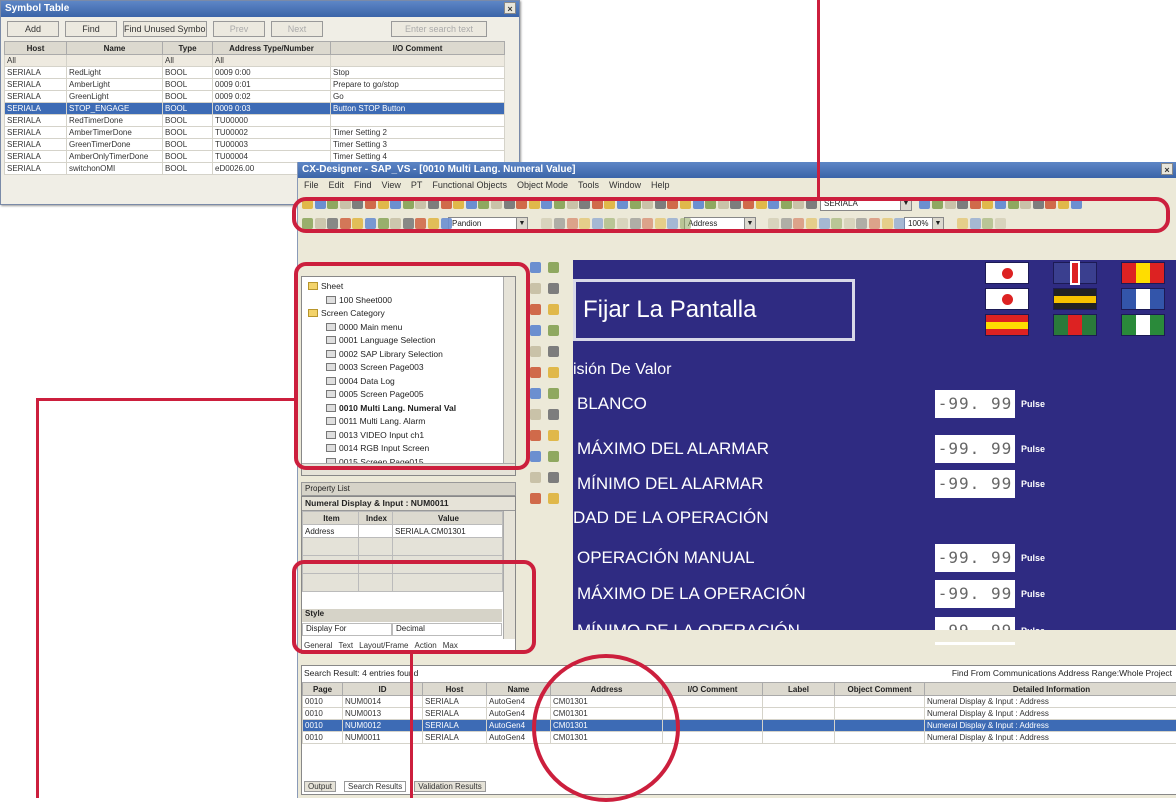  Describe the element at coordinates (1143, 299) in the screenshot. I see `france-flag-icon` at that location.